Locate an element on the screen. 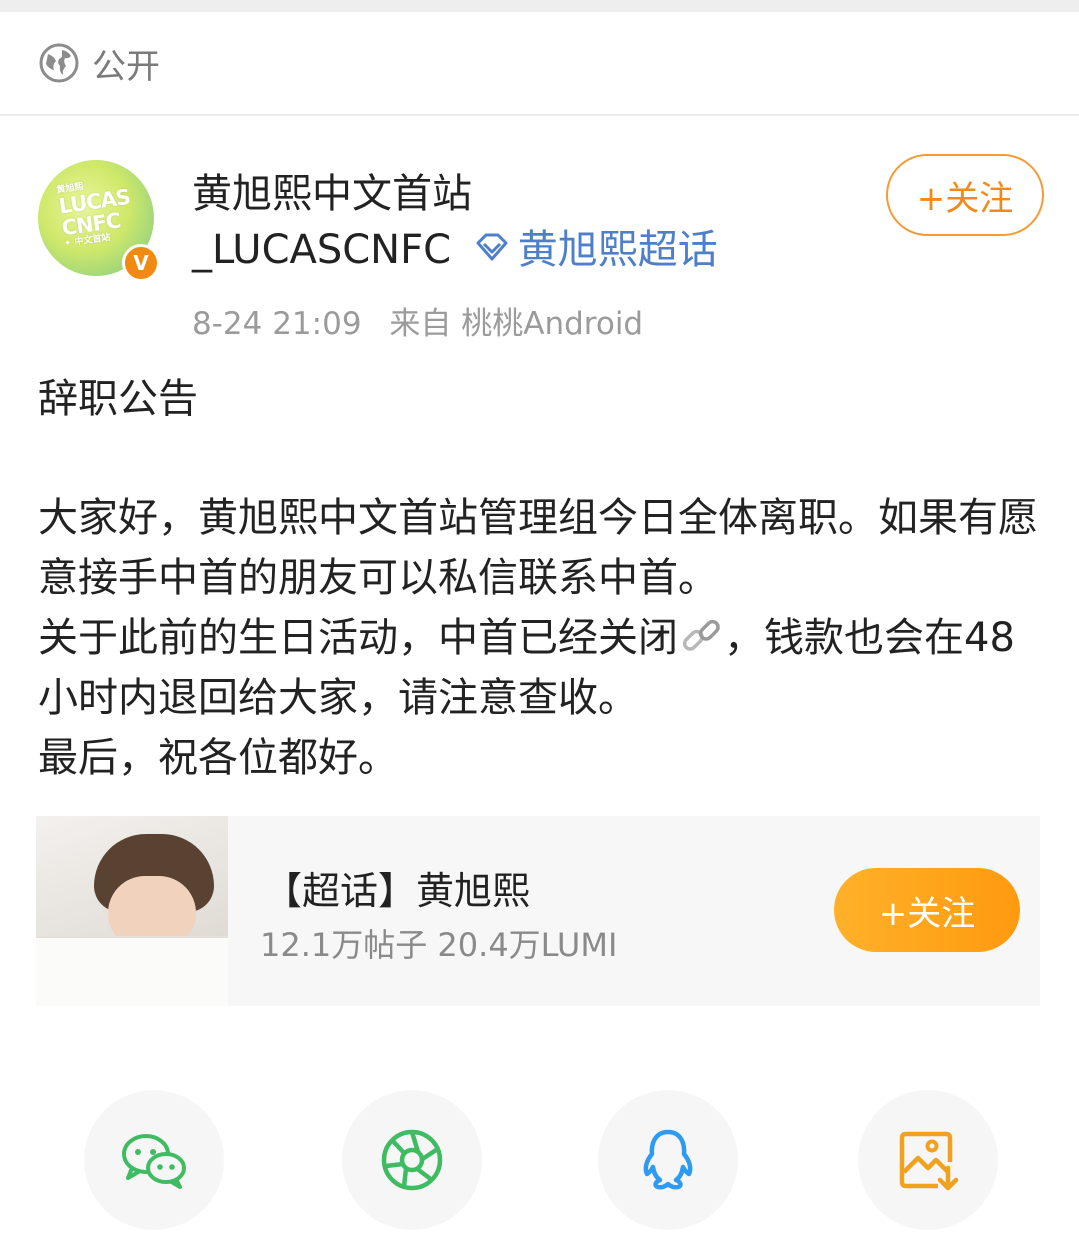 Image resolution: width=1079 pixels, height=1258 pixels. author-avatar: 黄旭熙 LUCAS CNFC ✦ 中文首站 V is located at coordinates (99, 221).